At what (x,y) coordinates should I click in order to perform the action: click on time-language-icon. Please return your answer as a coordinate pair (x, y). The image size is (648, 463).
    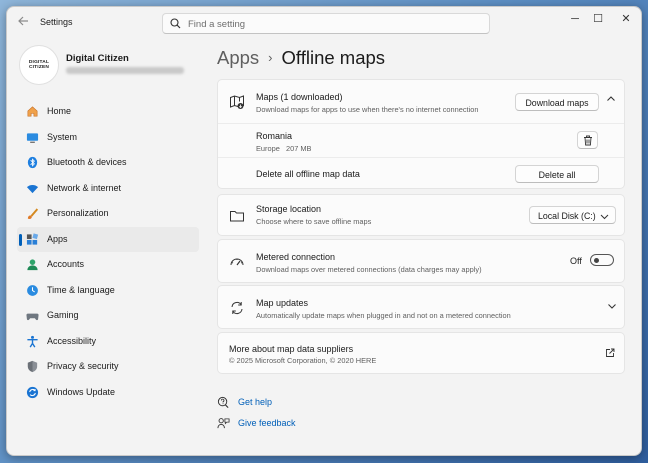
    Looking at the image, I should click on (32, 290).